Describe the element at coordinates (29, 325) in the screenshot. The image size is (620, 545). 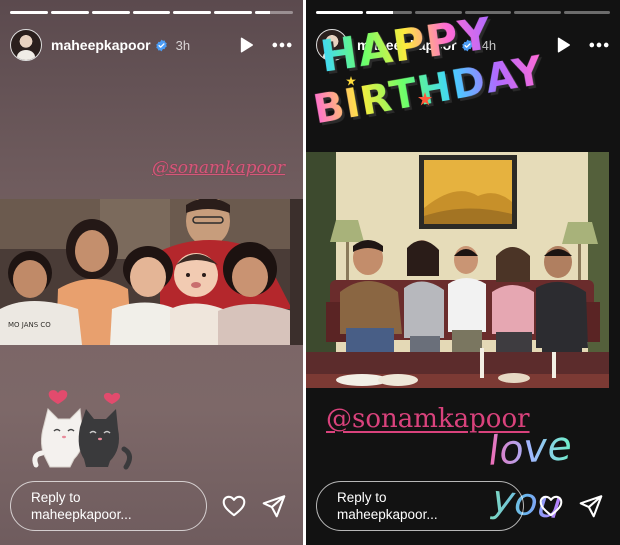
I see `shirt-print-text: MO JANS CO` at that location.